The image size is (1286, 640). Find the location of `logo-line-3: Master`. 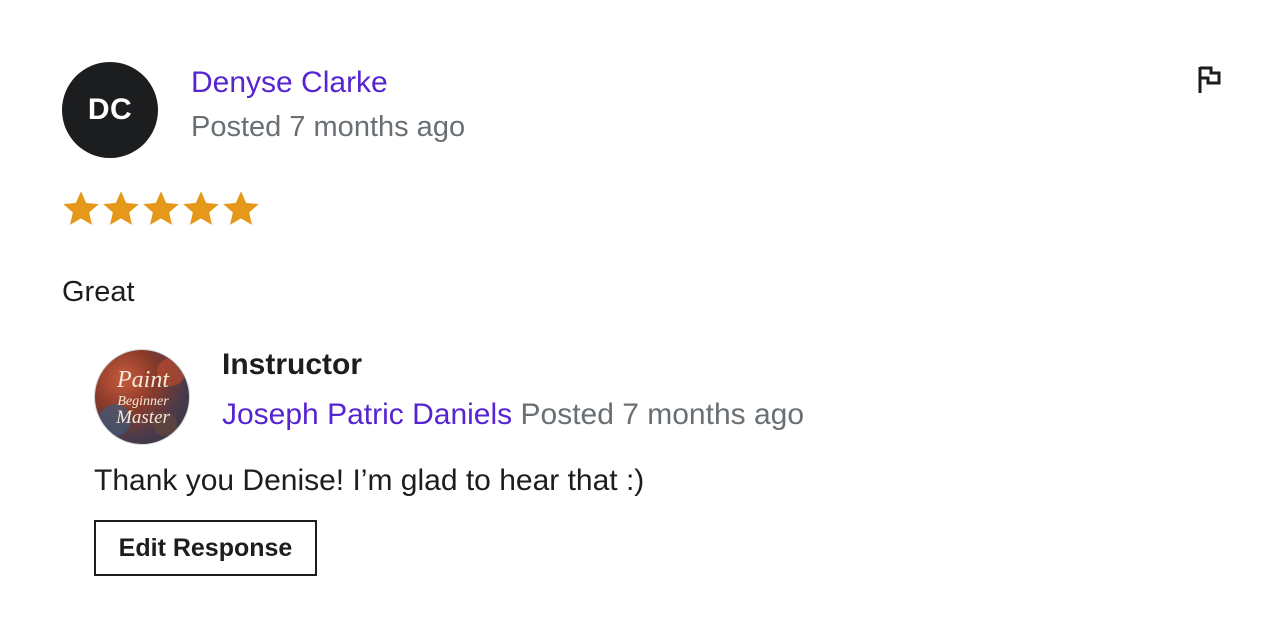

logo-line-3: Master is located at coordinates (142, 417).